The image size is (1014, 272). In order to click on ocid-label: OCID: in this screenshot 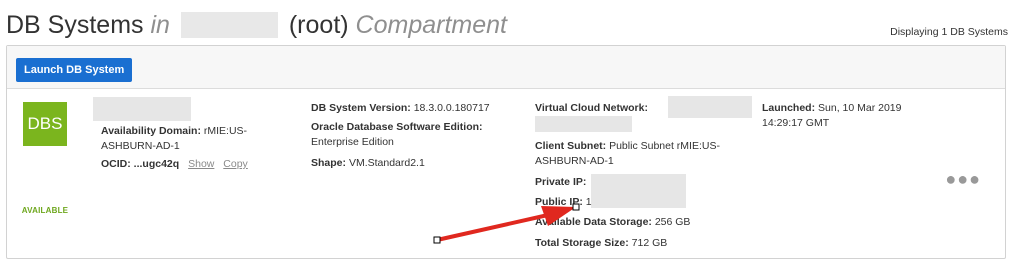, I will do `click(116, 164)`.